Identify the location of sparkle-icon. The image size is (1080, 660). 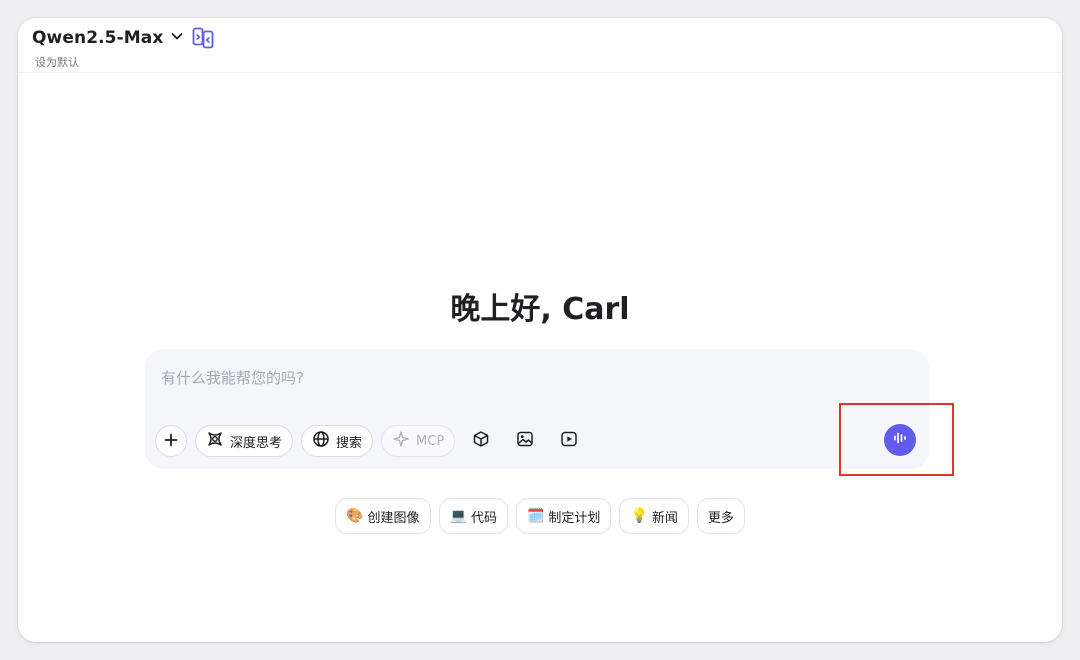
(401, 441).